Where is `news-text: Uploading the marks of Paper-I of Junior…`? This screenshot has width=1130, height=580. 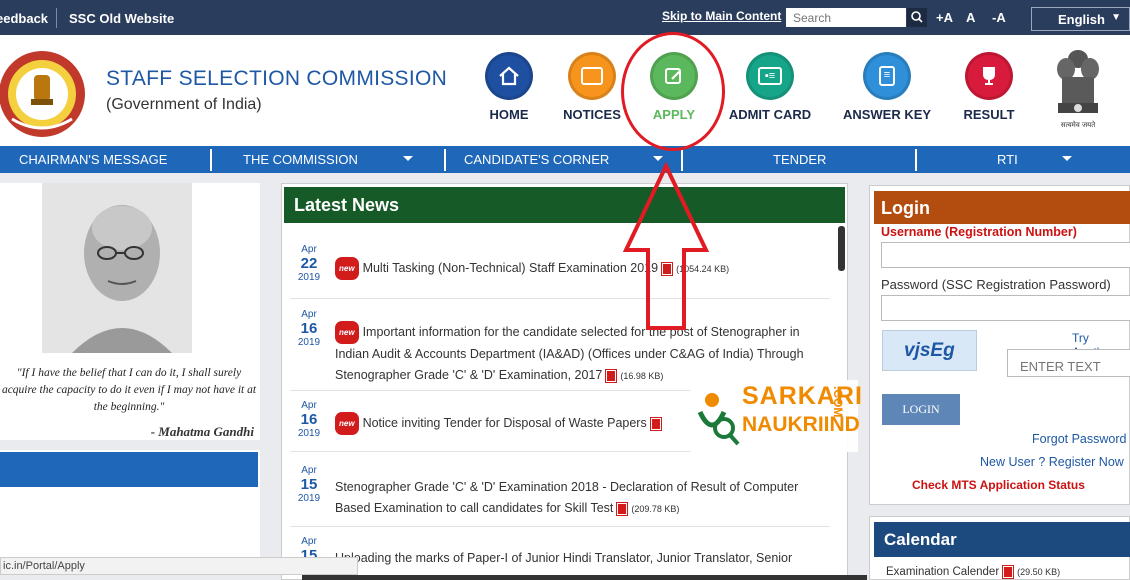 news-text: Uploading the marks of Paper-I of Junior… is located at coordinates (582, 558).